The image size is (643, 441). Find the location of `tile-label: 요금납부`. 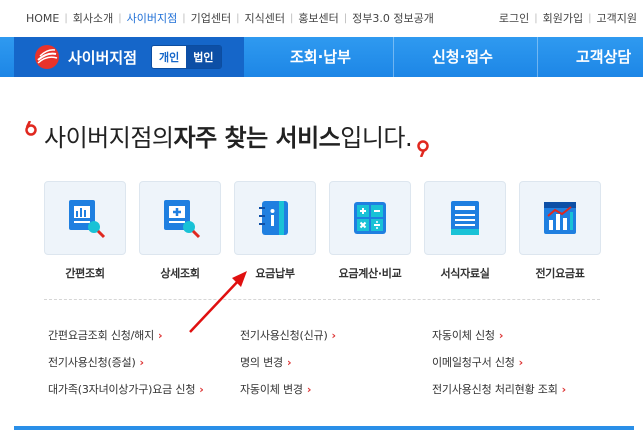

tile-label: 요금납부 is located at coordinates (275, 273).